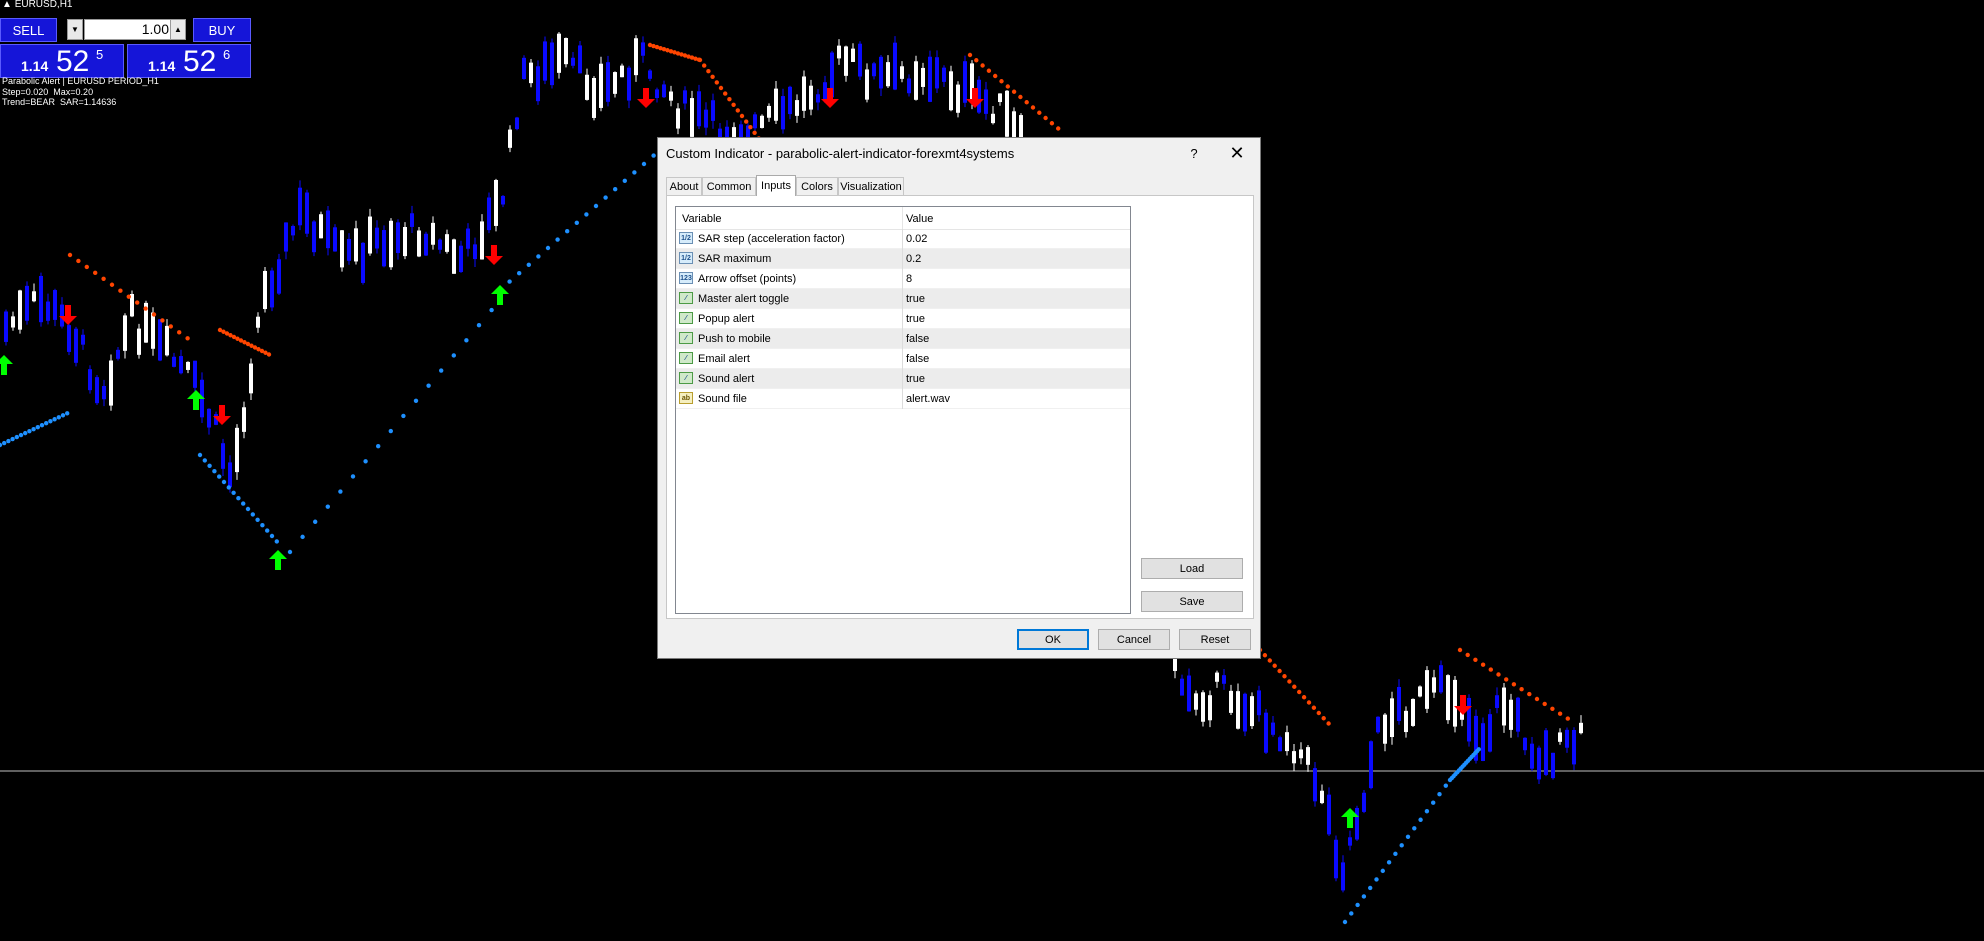  What do you see at coordinates (919, 219) in the screenshot?
I see `column-header-value: Value` at bounding box center [919, 219].